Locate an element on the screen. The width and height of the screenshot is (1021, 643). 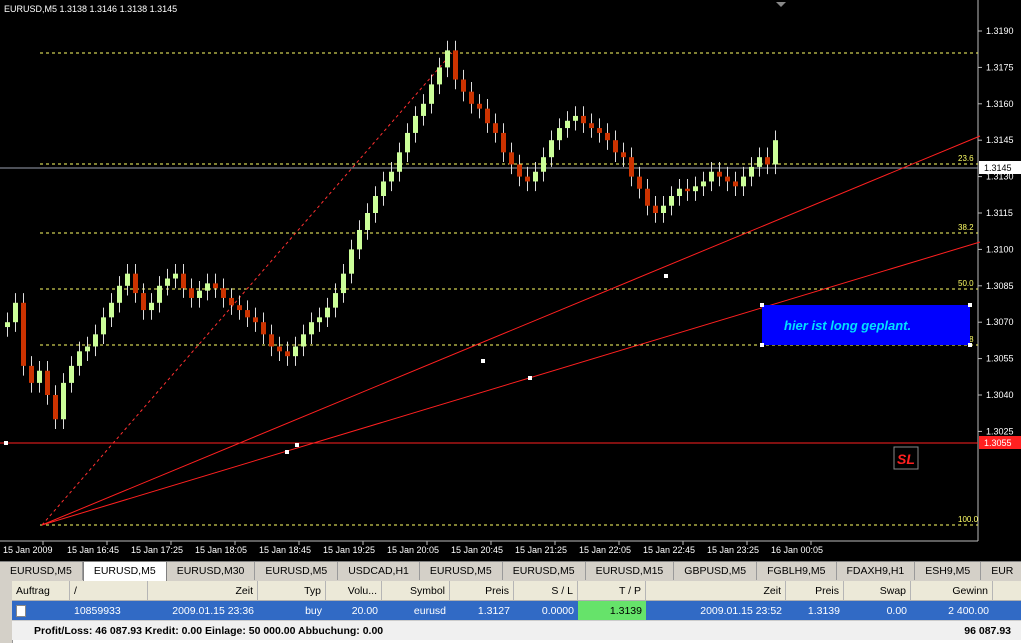
price-label: 1.3070 is located at coordinates (1000, 322).